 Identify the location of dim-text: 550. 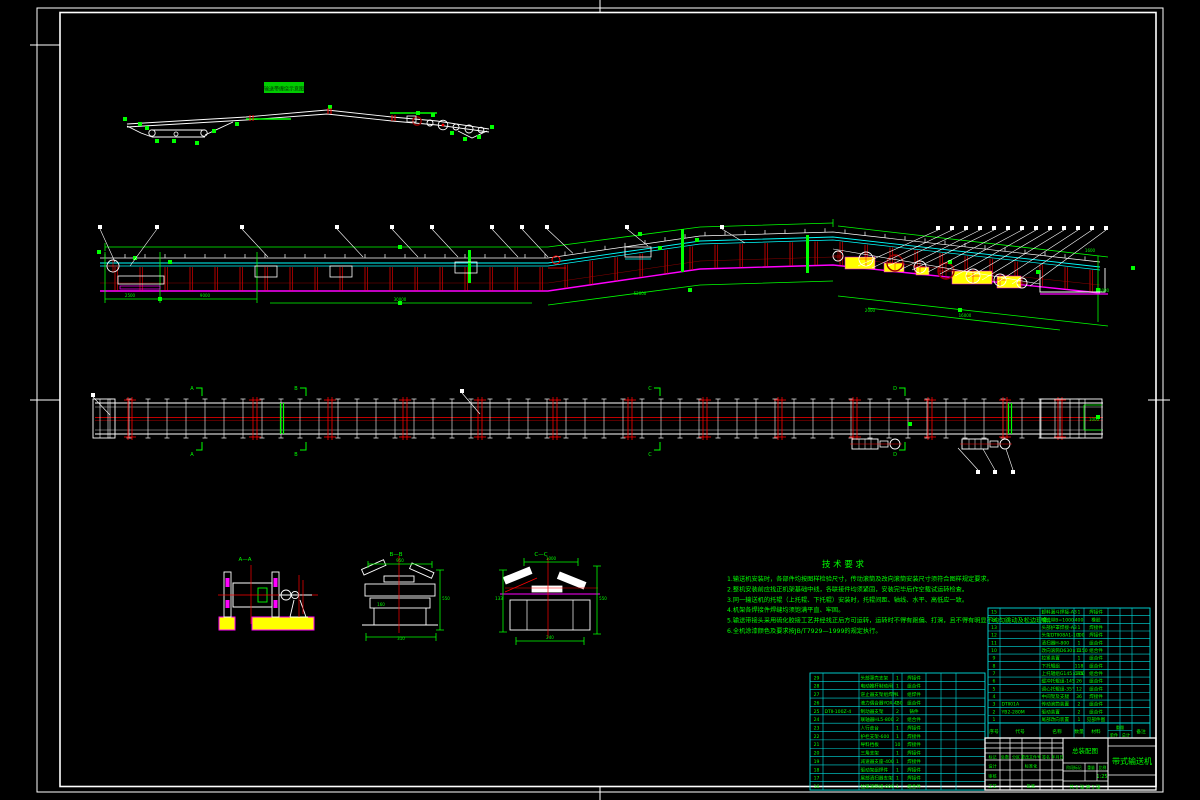
(603, 598).